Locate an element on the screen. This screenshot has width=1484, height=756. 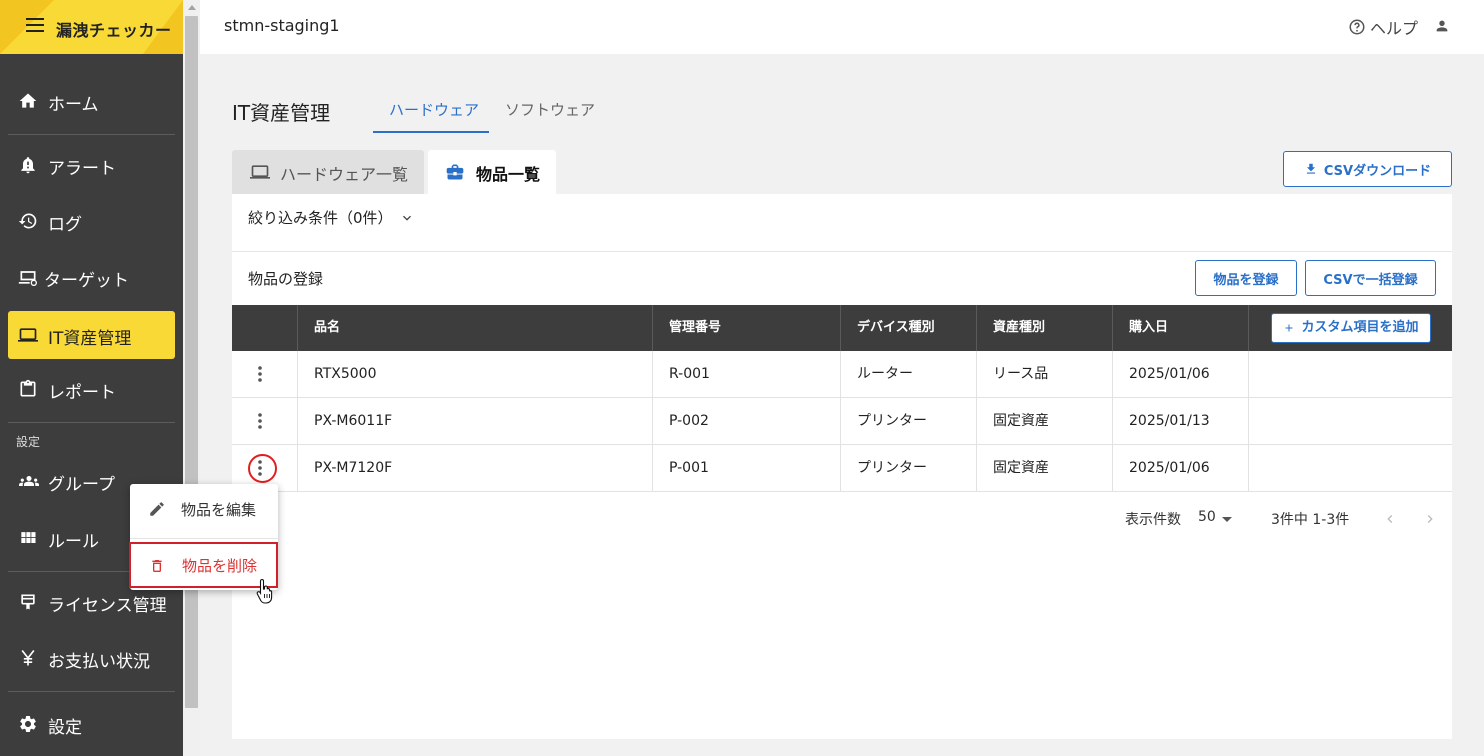
per-page-label: 表示件数 is located at coordinates (1153, 520).